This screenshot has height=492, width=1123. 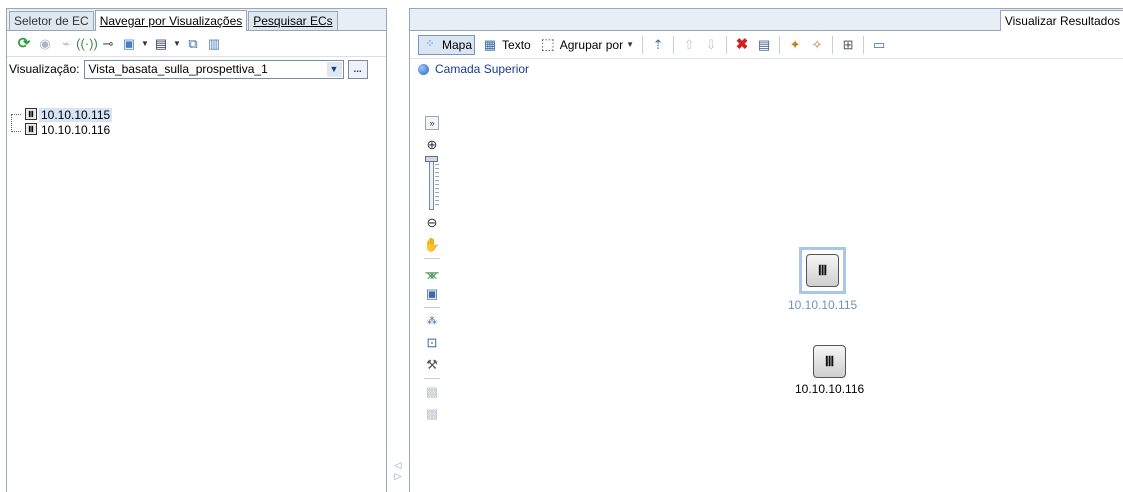 What do you see at coordinates (432, 321) in the screenshot?
I see `tree-layout-icon: ⁂` at bounding box center [432, 321].